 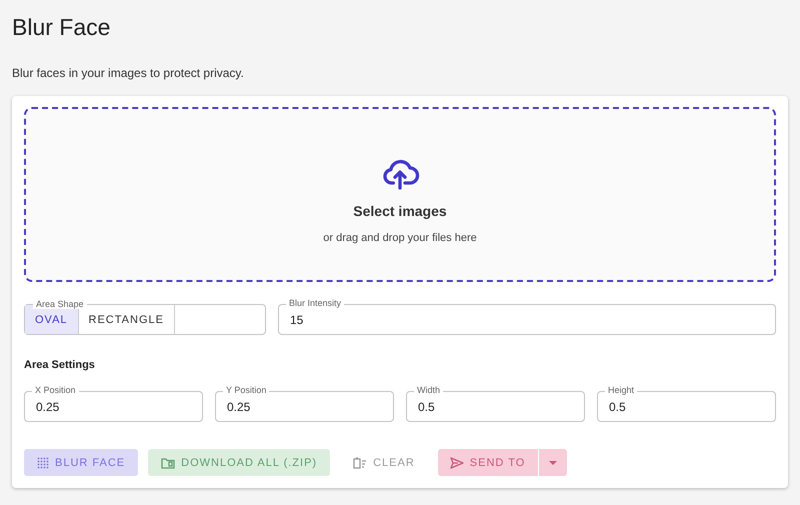 I want to click on field-label: Blur Intensity, so click(x=315, y=303).